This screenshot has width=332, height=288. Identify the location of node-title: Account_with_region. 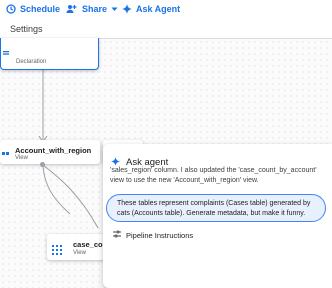
(53, 150).